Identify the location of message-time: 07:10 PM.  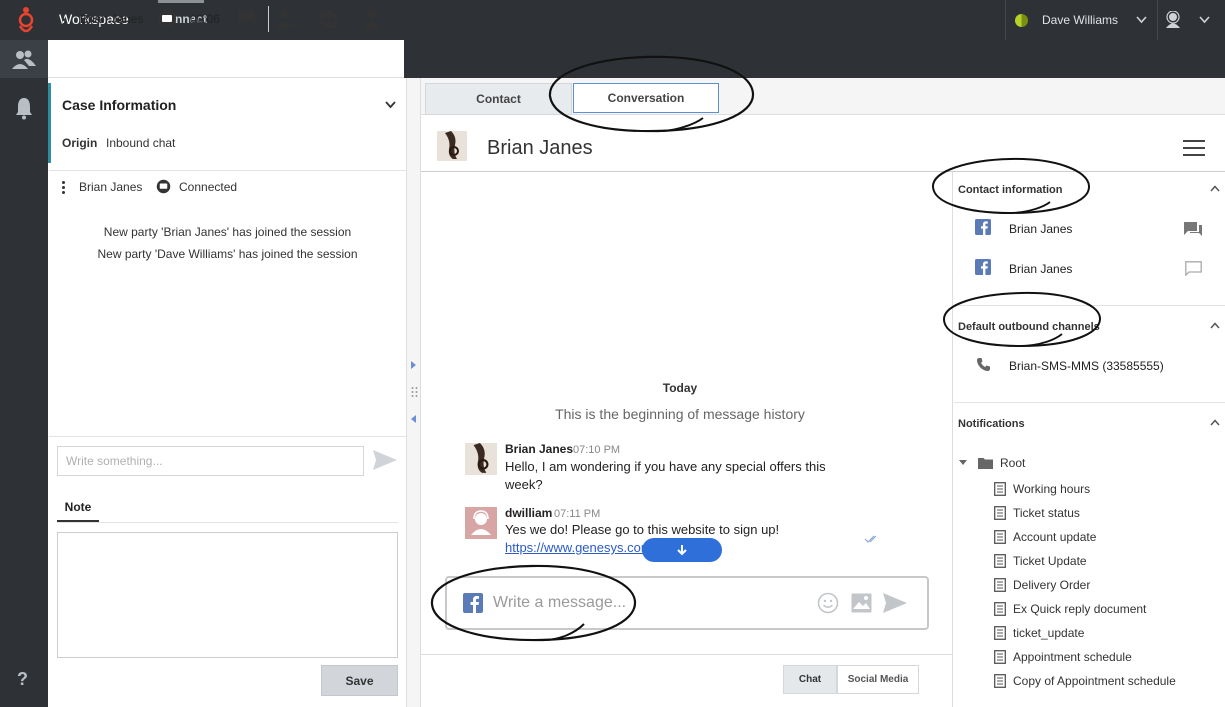
(597, 450).